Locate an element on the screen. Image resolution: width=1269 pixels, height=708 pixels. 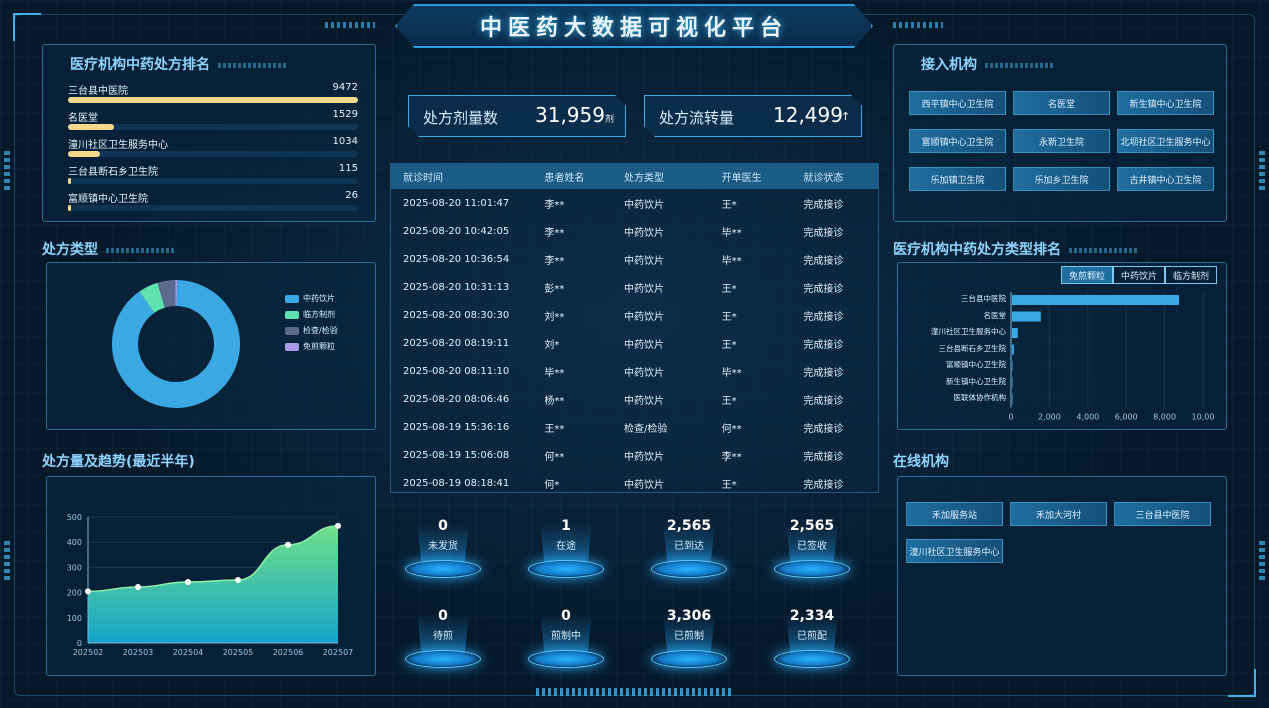
table-row: 2025-08-20 11:01:47 李** 中药饮片 王* 完成接诊 is located at coordinates (634, 203).